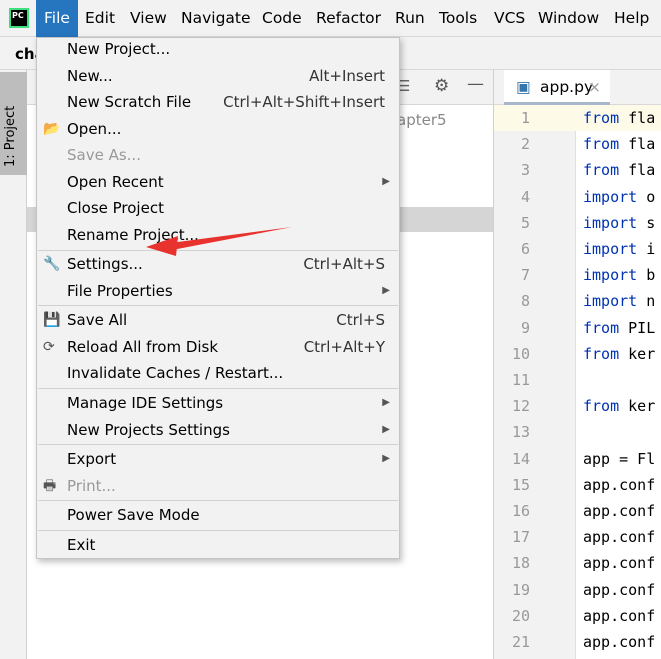 The height and width of the screenshot is (659, 661). Describe the element at coordinates (577, 616) in the screenshot. I see `code-line: 20 app.conf` at that location.